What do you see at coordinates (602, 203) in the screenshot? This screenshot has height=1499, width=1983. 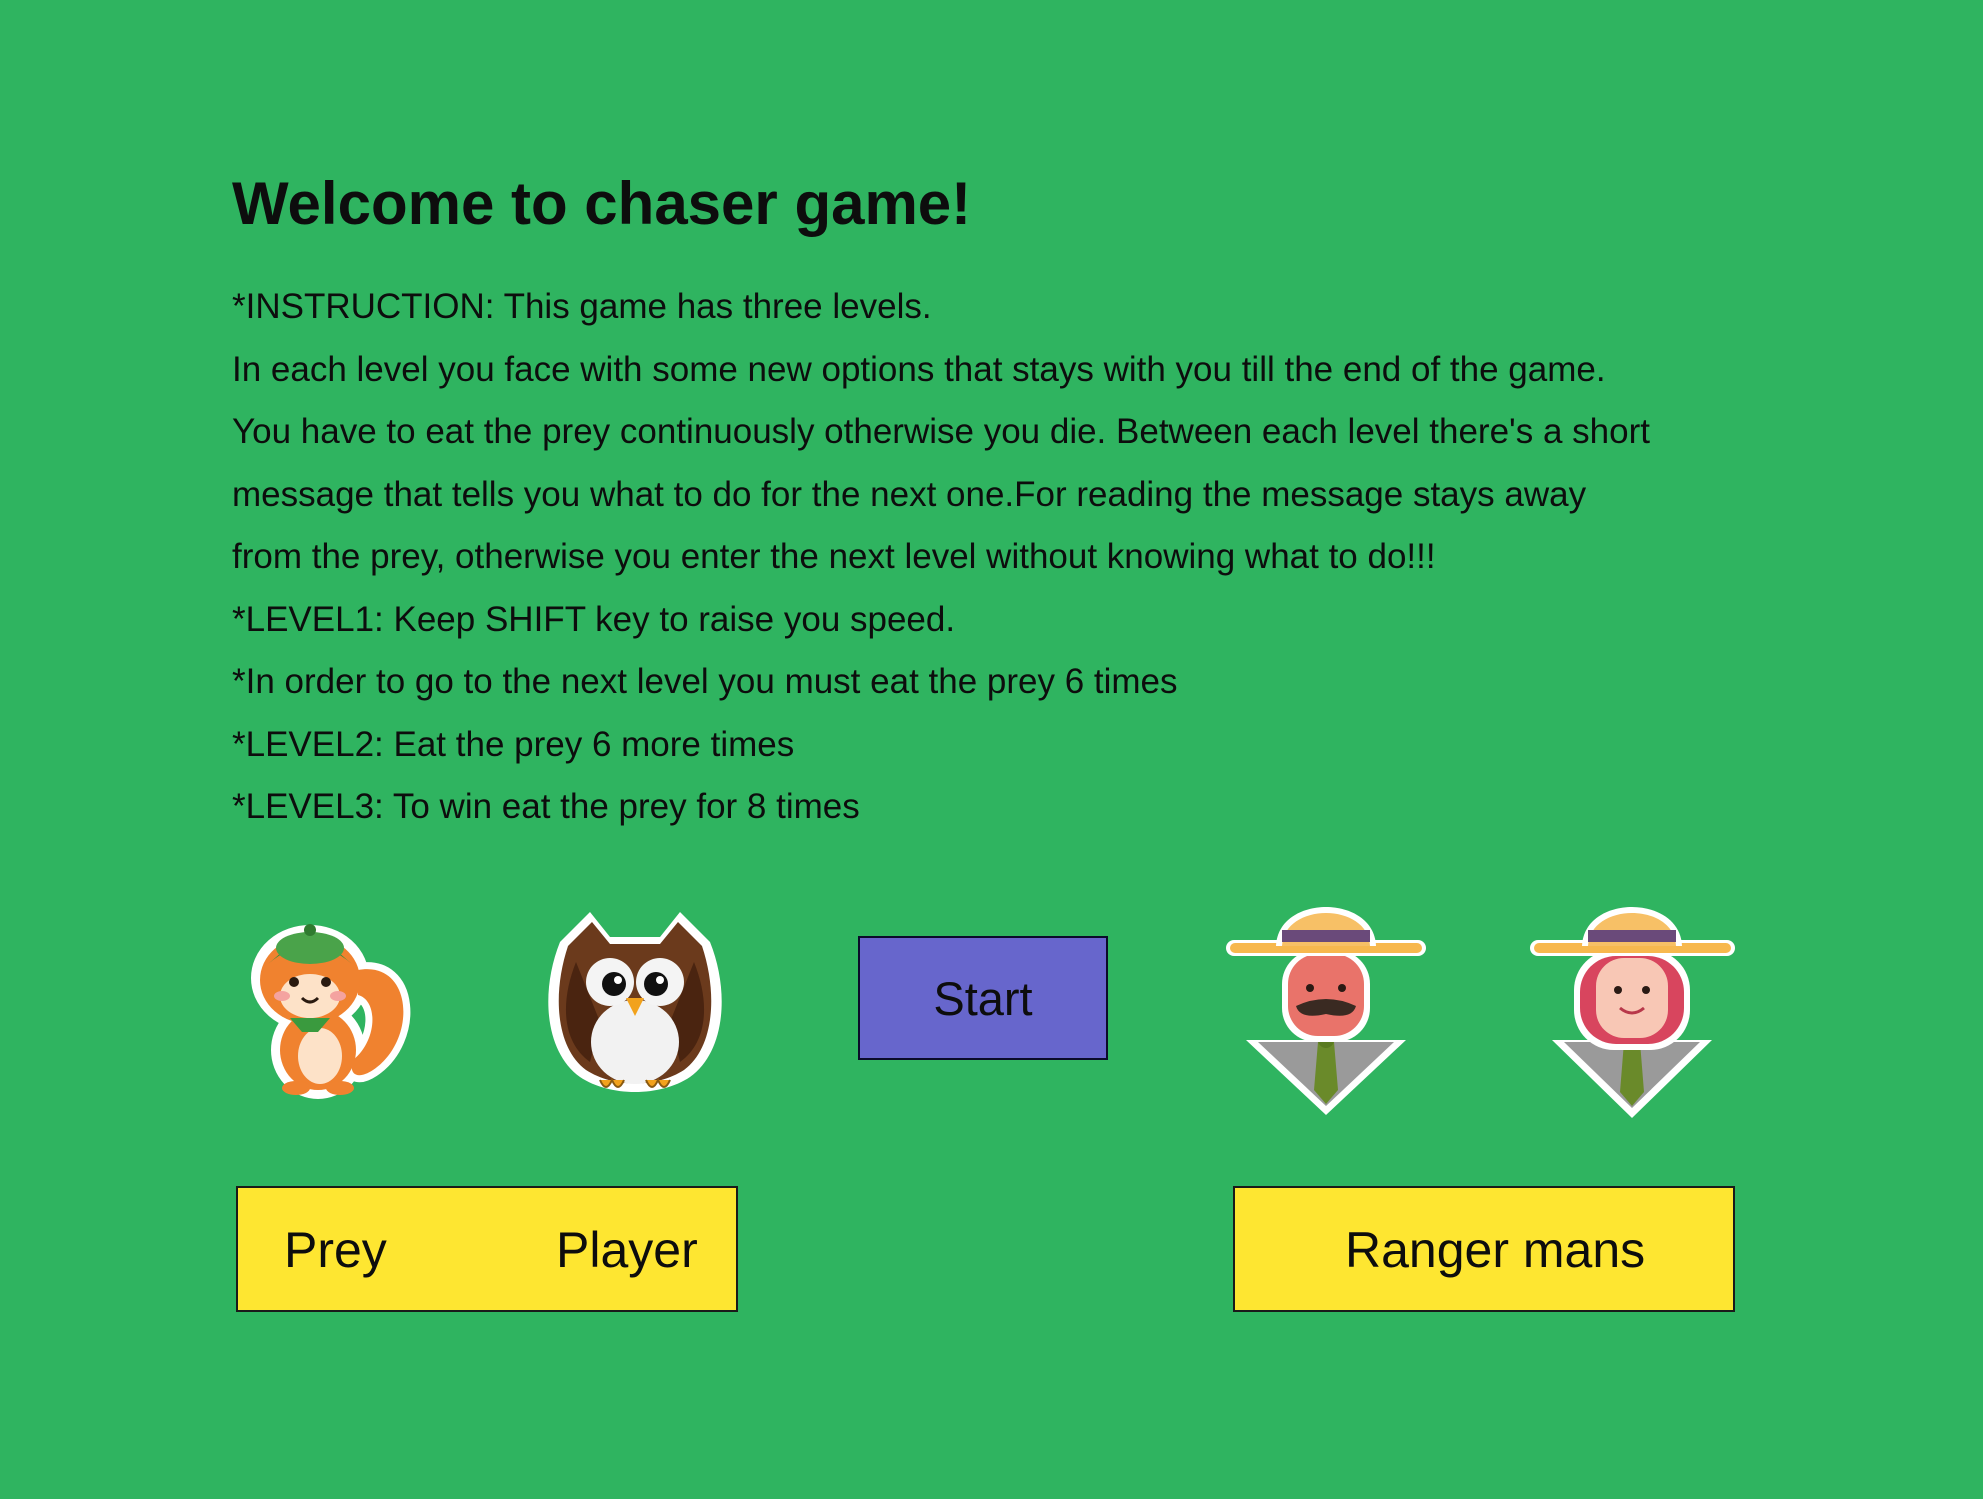 I see `page-title: Welcome to chaser game!` at bounding box center [602, 203].